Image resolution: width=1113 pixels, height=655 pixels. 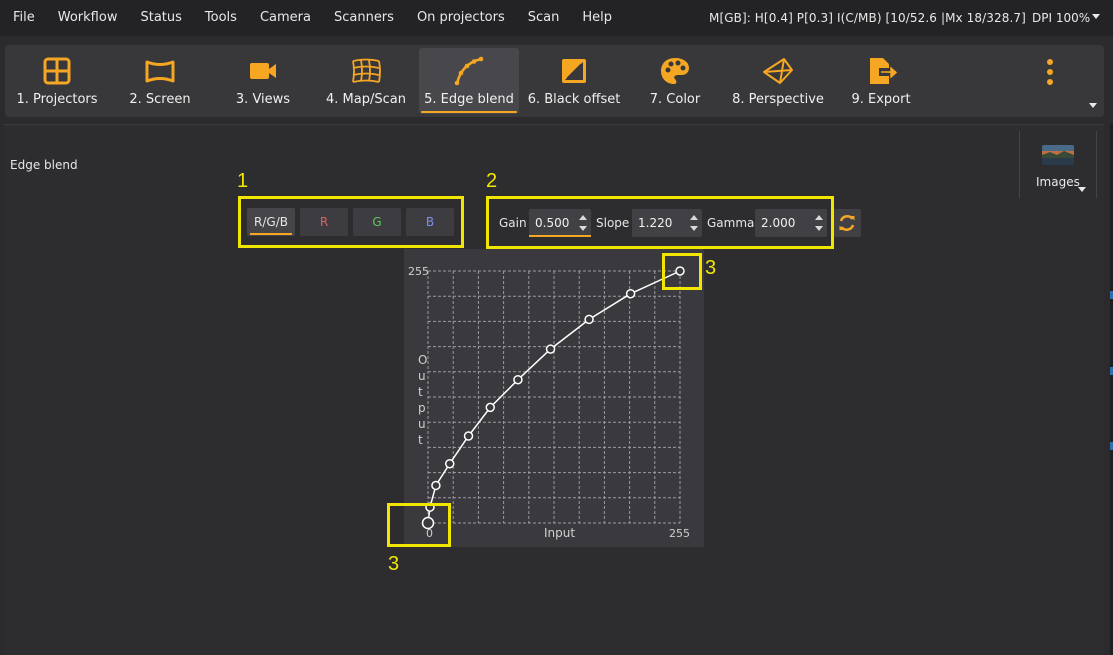 I want to click on tool-export-button: 9. Export, so click(x=881, y=81).